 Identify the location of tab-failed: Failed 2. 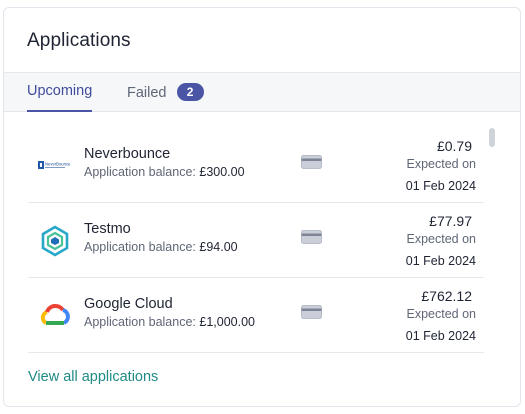
(165, 97).